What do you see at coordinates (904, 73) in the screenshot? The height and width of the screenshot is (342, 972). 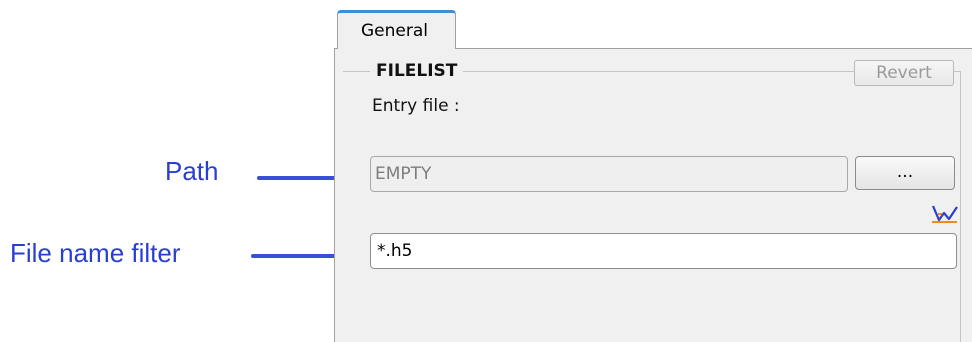 I see `revert-button: Revert` at bounding box center [904, 73].